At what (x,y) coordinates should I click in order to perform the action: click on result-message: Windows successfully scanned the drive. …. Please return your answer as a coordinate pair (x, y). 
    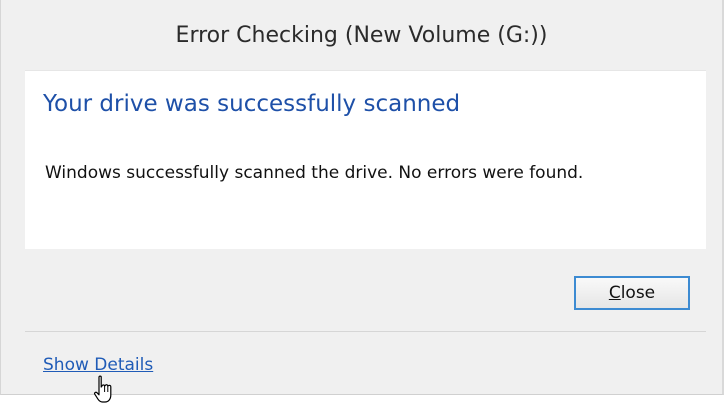
    Looking at the image, I should click on (314, 173).